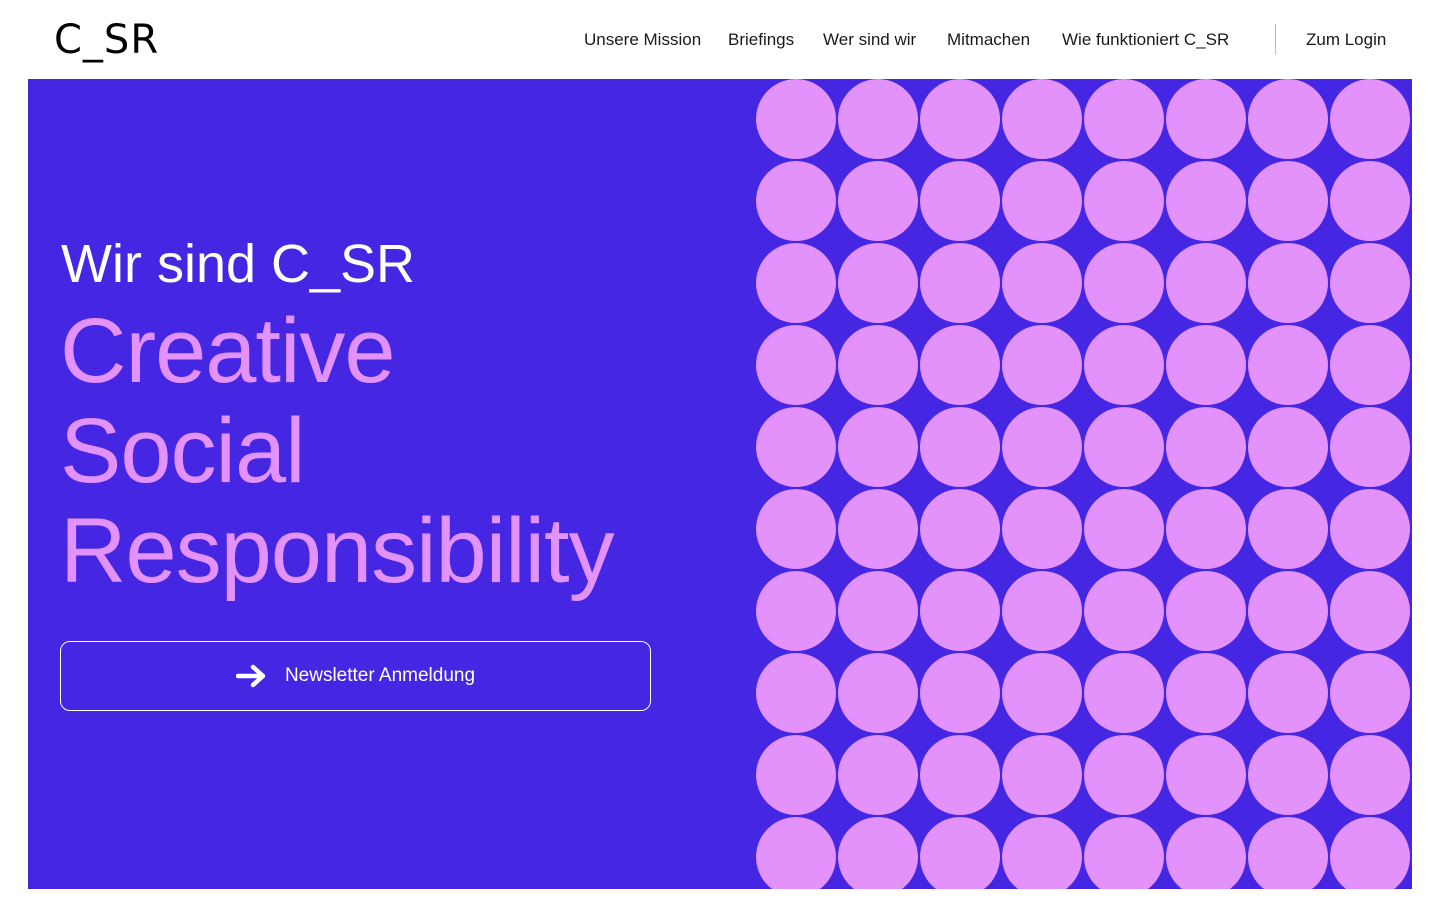  I want to click on newsletter-button: Newsletter Anmeldung, so click(355, 676).